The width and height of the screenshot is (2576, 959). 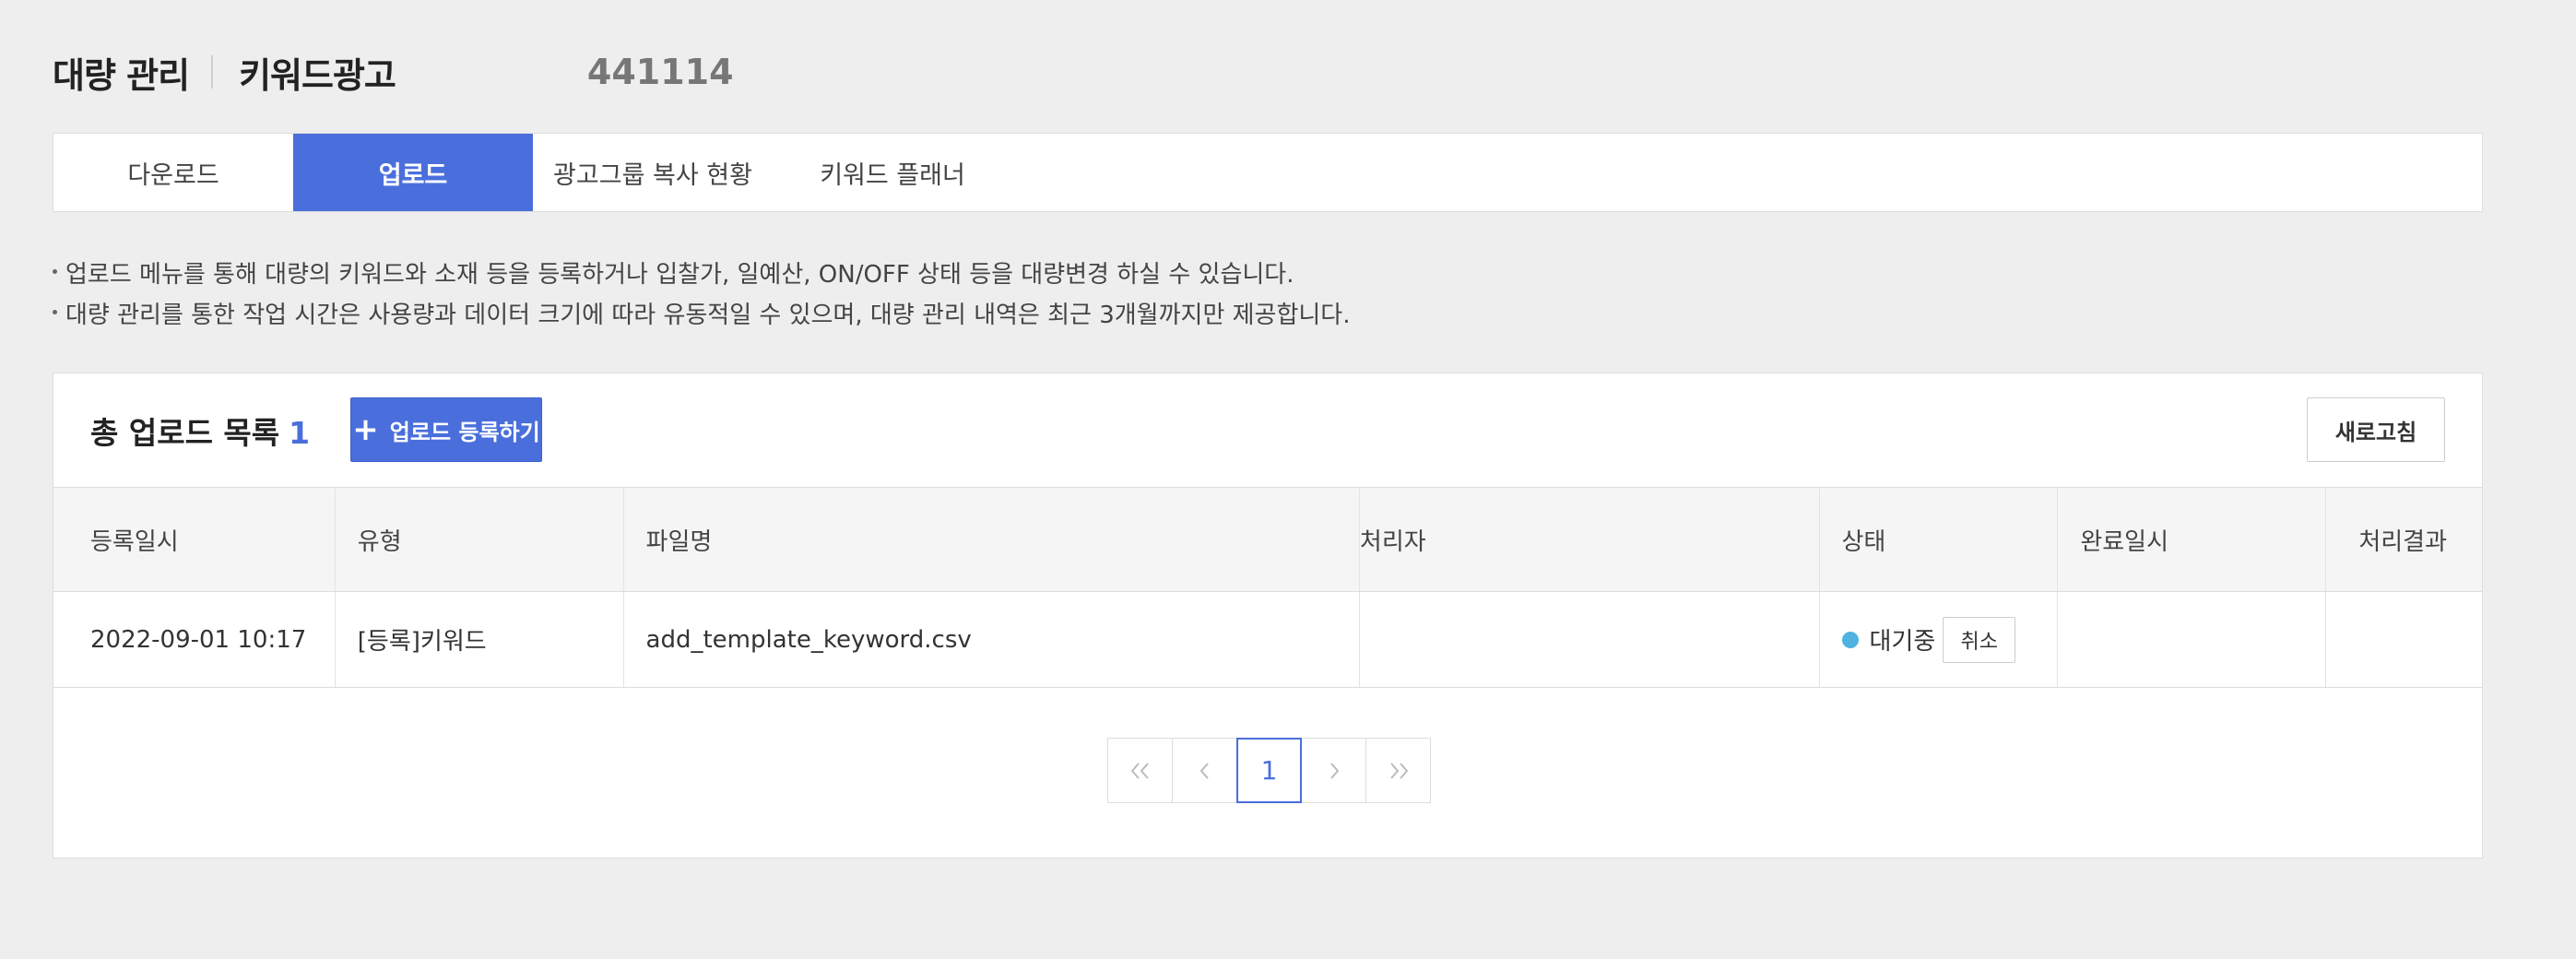 What do you see at coordinates (480, 539) in the screenshot?
I see `column-header-type: 유형` at bounding box center [480, 539].